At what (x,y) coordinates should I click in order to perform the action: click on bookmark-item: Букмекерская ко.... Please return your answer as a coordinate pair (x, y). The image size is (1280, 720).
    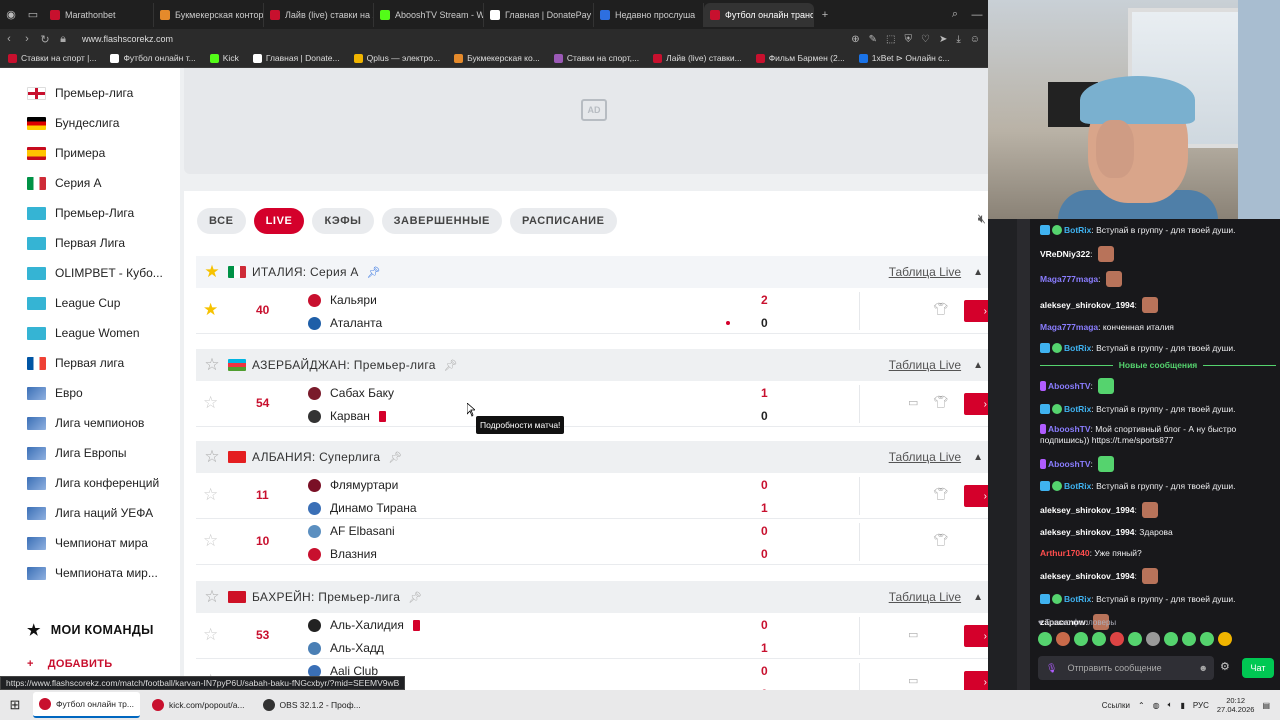
    Looking at the image, I should click on (497, 58).